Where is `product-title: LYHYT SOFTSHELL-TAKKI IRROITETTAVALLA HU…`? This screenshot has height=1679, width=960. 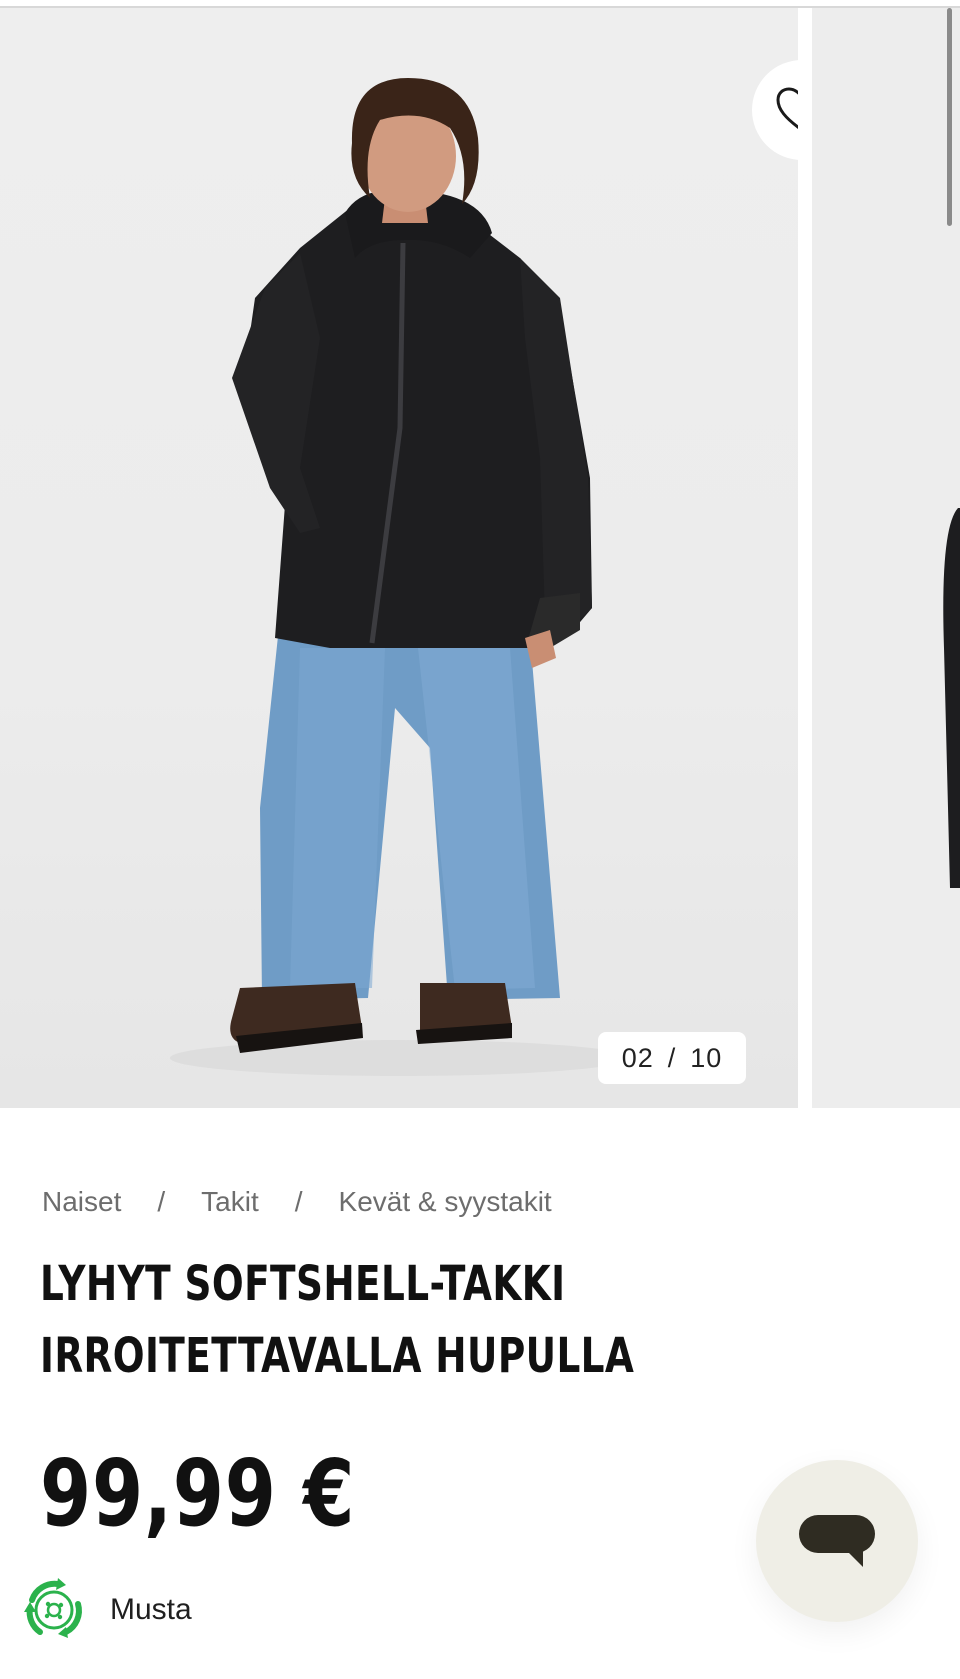
product-title: LYHYT SOFTSHELL-TAKKI IRROITETTAVALLA HU… is located at coordinates (360, 1320).